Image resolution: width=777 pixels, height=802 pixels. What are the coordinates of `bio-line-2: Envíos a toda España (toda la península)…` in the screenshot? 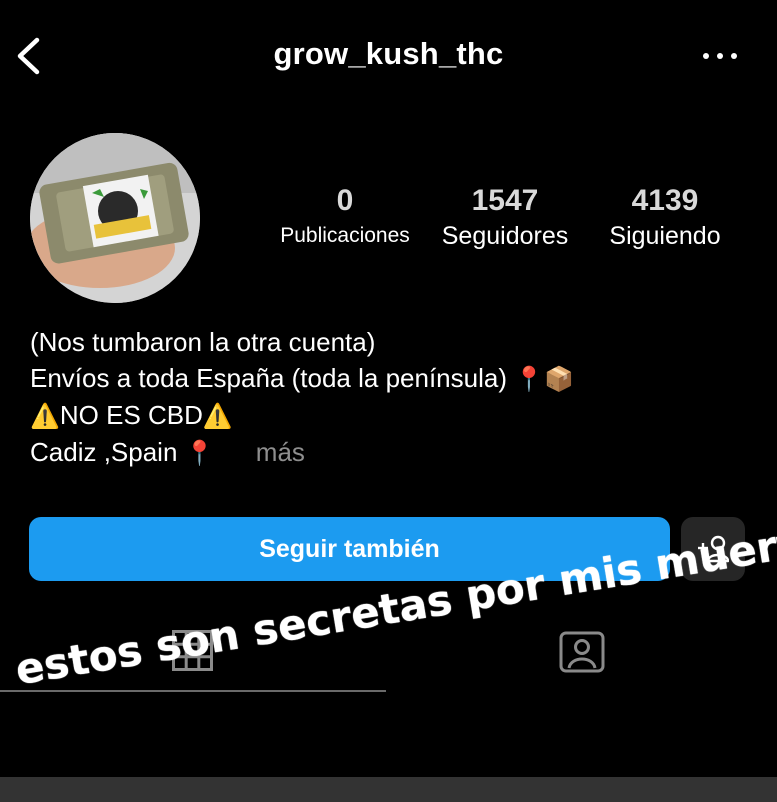 It's located at (302, 378).